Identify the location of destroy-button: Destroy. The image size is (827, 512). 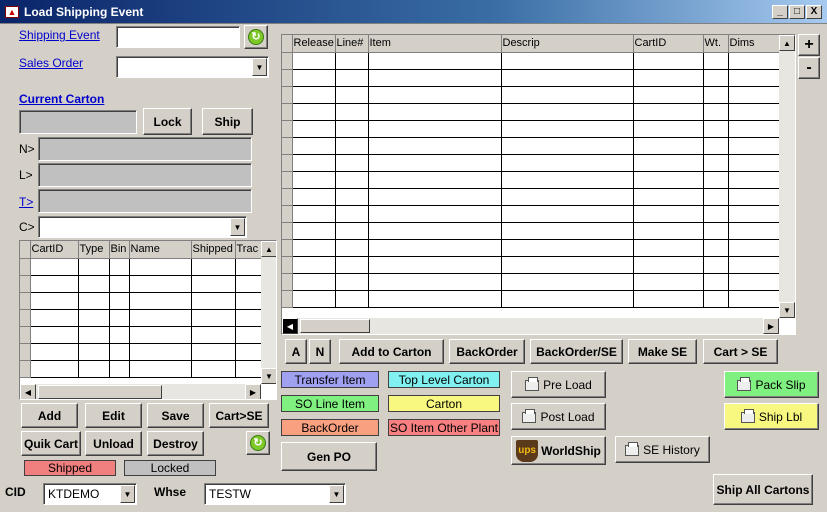
(175, 443).